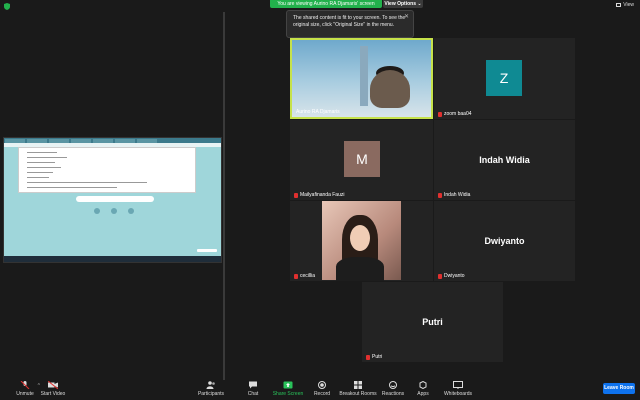 The height and width of the screenshot is (400, 640). What do you see at coordinates (253, 385) in the screenshot?
I see `chat-icon` at bounding box center [253, 385].